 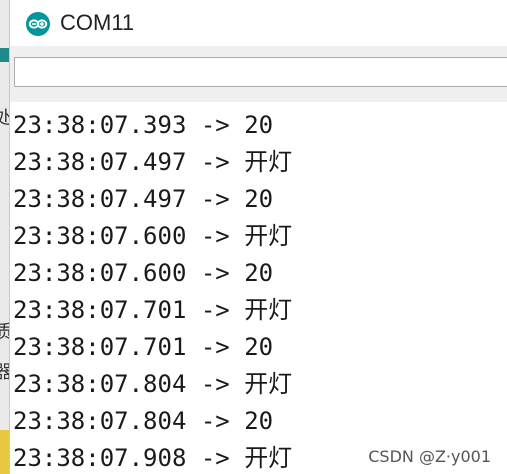 What do you see at coordinates (429, 456) in the screenshot?
I see `watermark: CSDN @Z·y001` at bounding box center [429, 456].